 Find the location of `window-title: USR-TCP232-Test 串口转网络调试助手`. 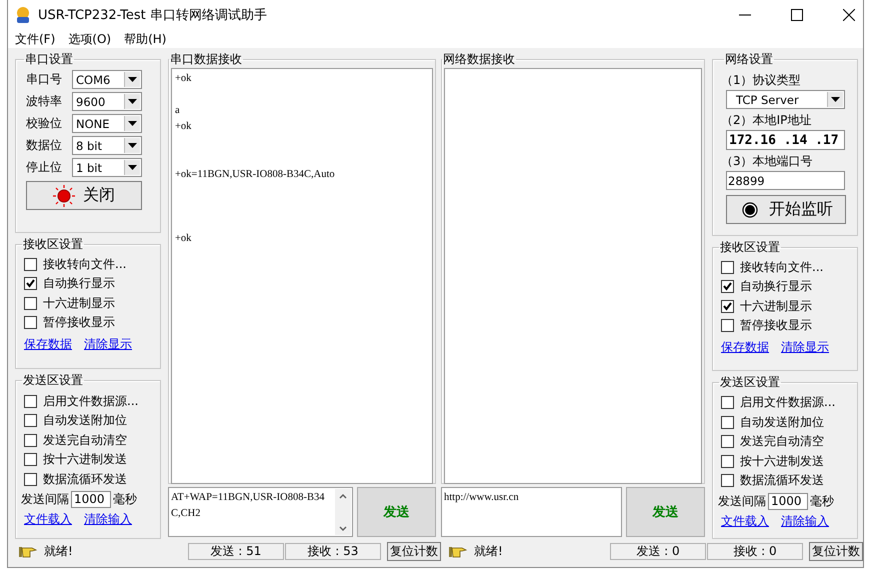

window-title: USR-TCP232-Test 串口转网络调试助手 is located at coordinates (152, 15).